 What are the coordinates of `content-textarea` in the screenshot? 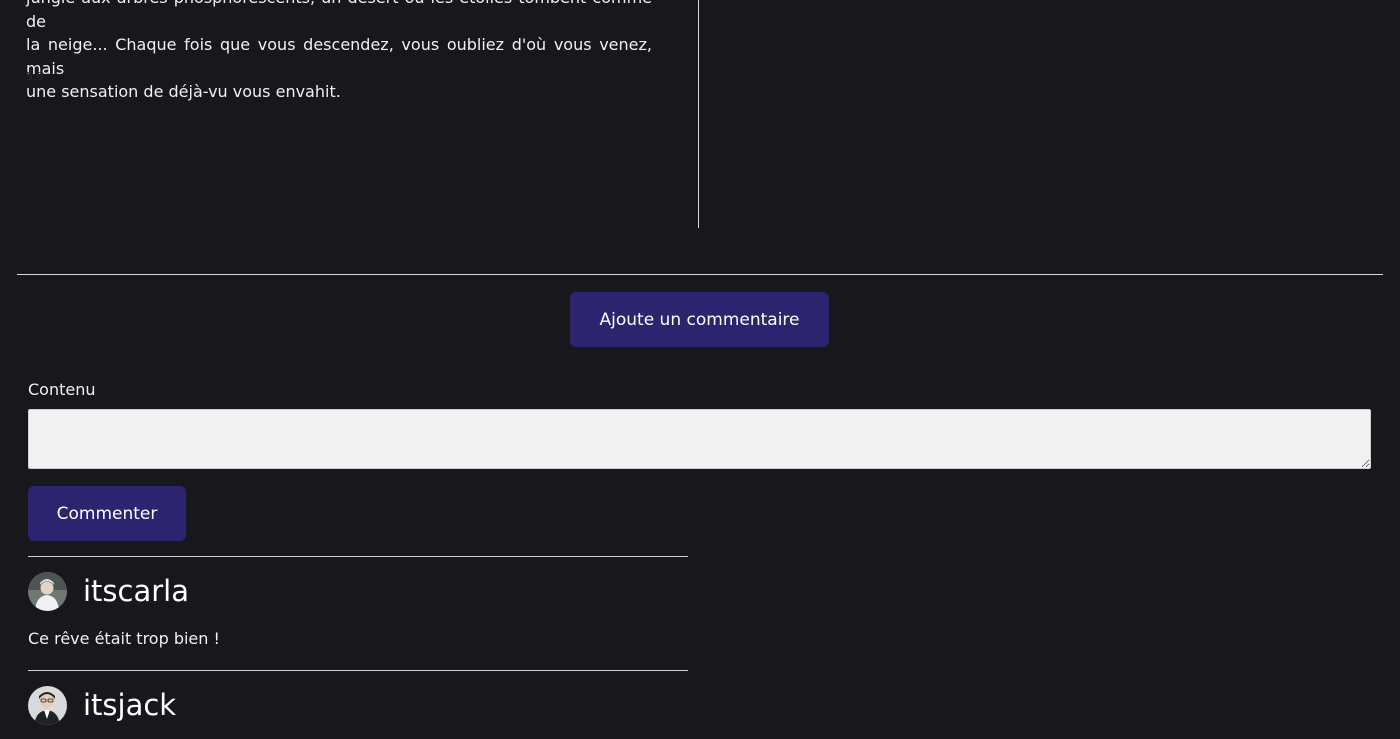 It's located at (699, 439).